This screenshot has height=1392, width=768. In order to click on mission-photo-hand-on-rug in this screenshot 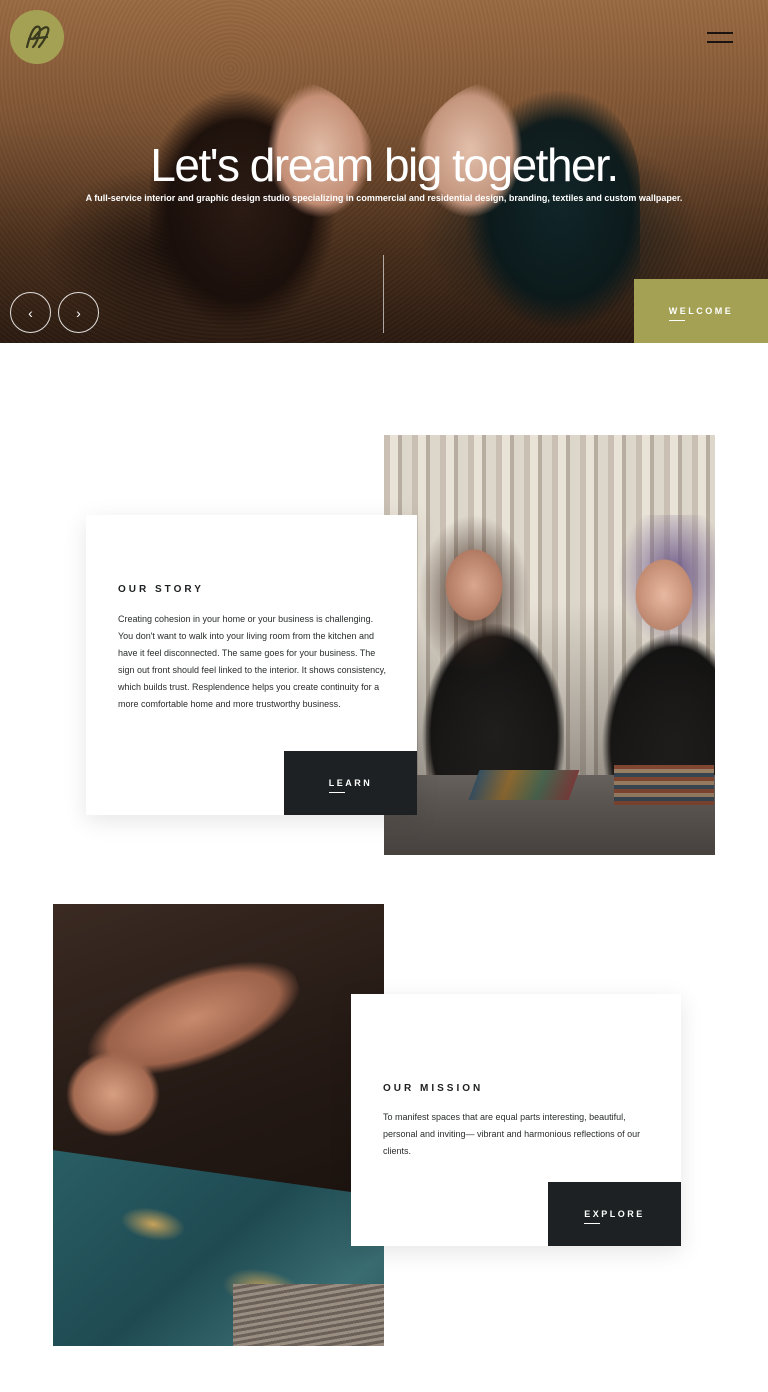, I will do `click(218, 1125)`.